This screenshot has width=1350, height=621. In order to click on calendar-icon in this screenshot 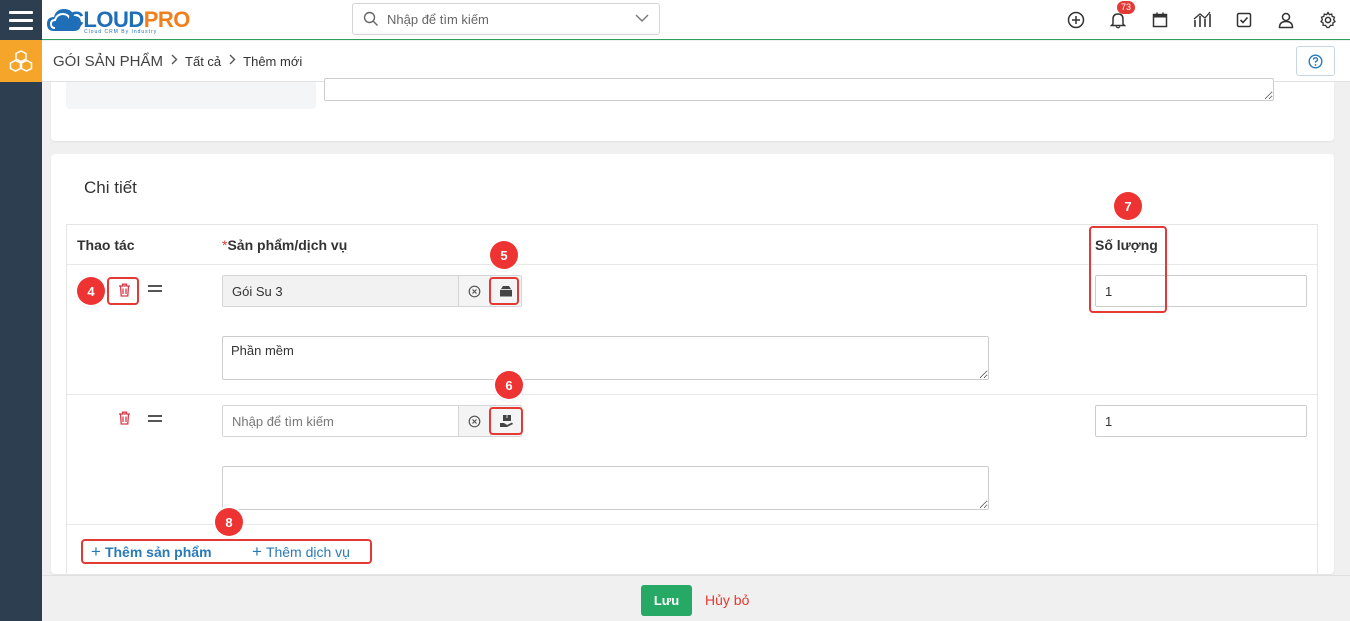, I will do `click(1160, 20)`.